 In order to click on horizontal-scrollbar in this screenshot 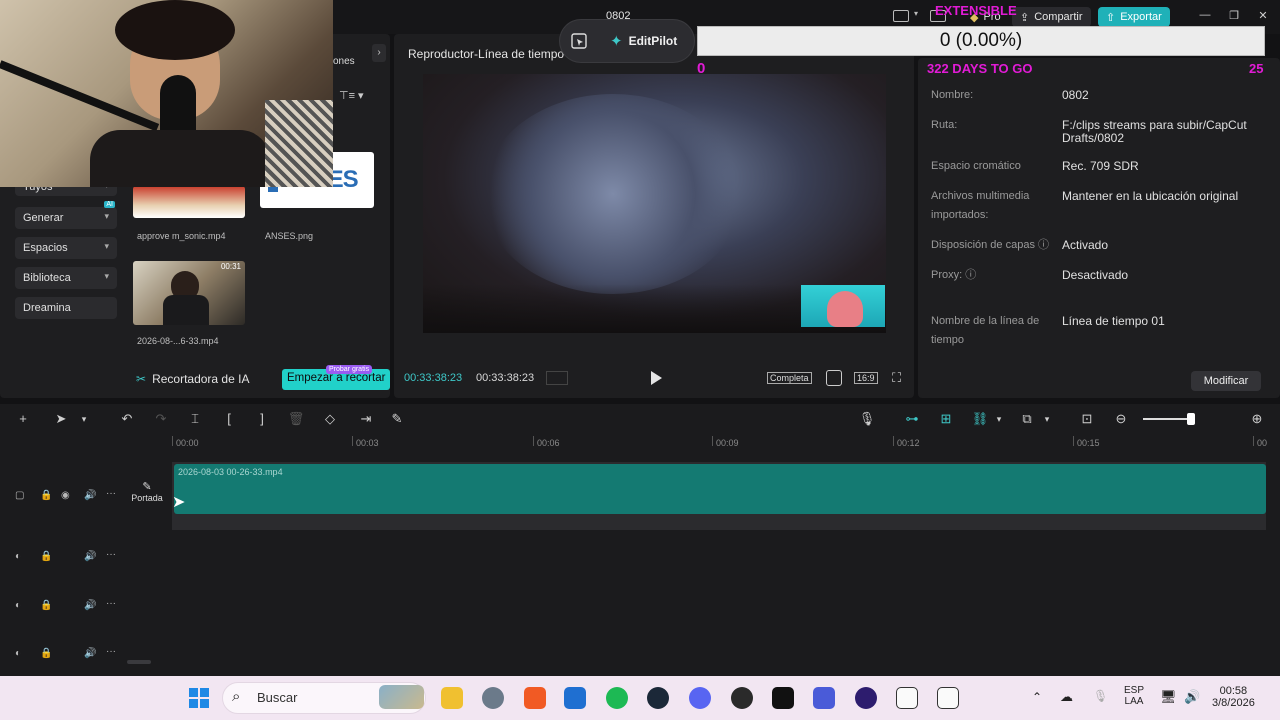, I will do `click(139, 662)`.